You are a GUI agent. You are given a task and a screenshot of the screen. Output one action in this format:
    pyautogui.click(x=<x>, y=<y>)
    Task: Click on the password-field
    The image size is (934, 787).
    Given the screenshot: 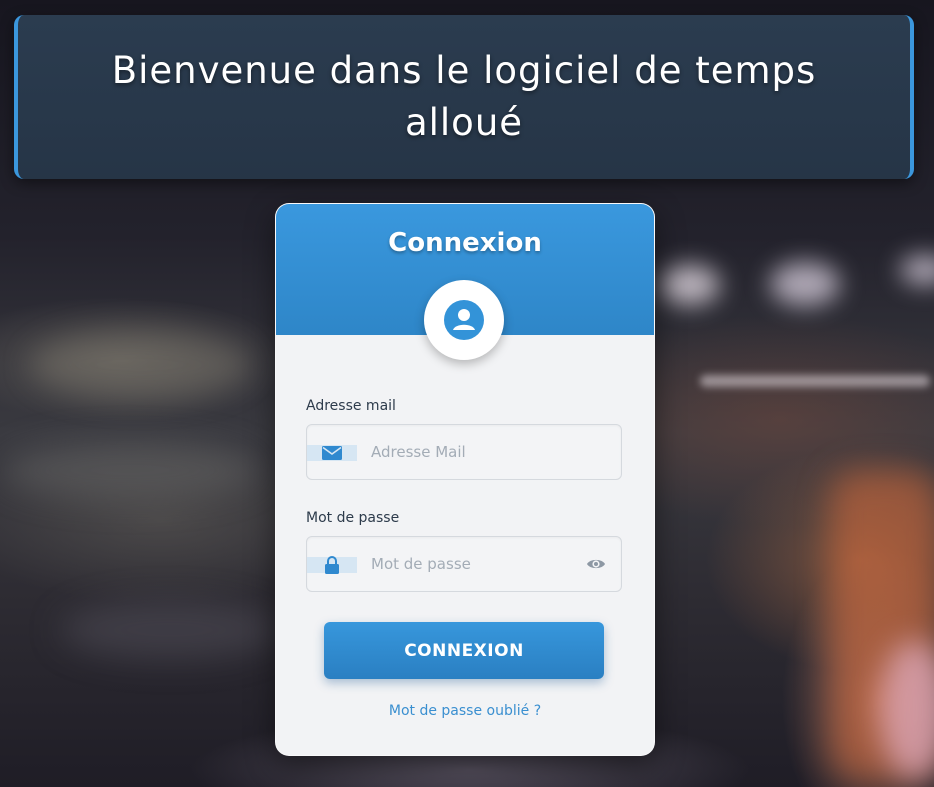 What is the action you would take?
    pyautogui.click(x=464, y=564)
    